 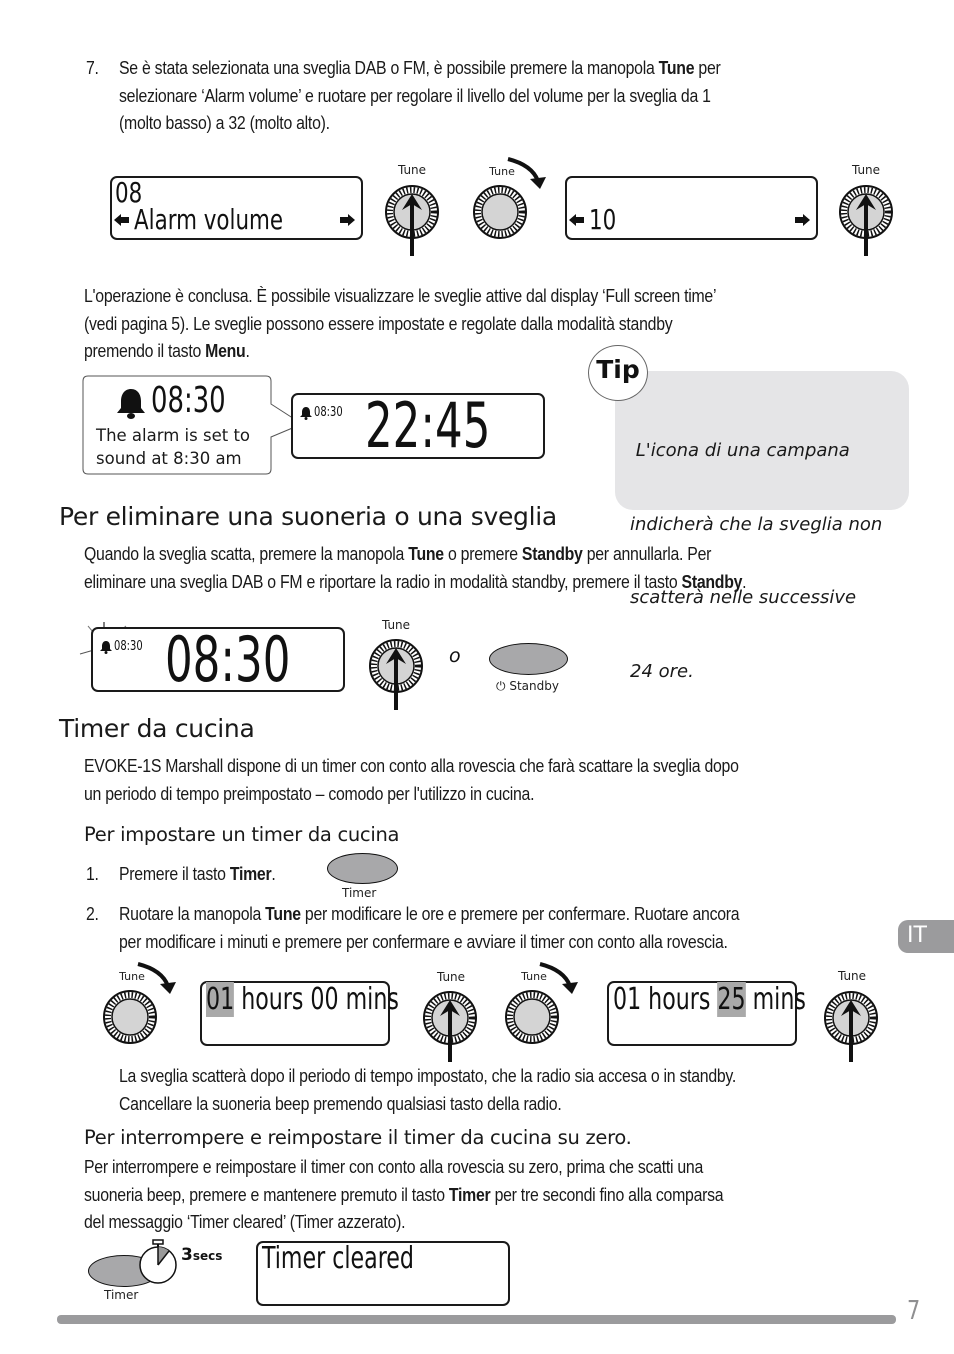 I want to click on page-footer-bar, so click(x=476, y=1319).